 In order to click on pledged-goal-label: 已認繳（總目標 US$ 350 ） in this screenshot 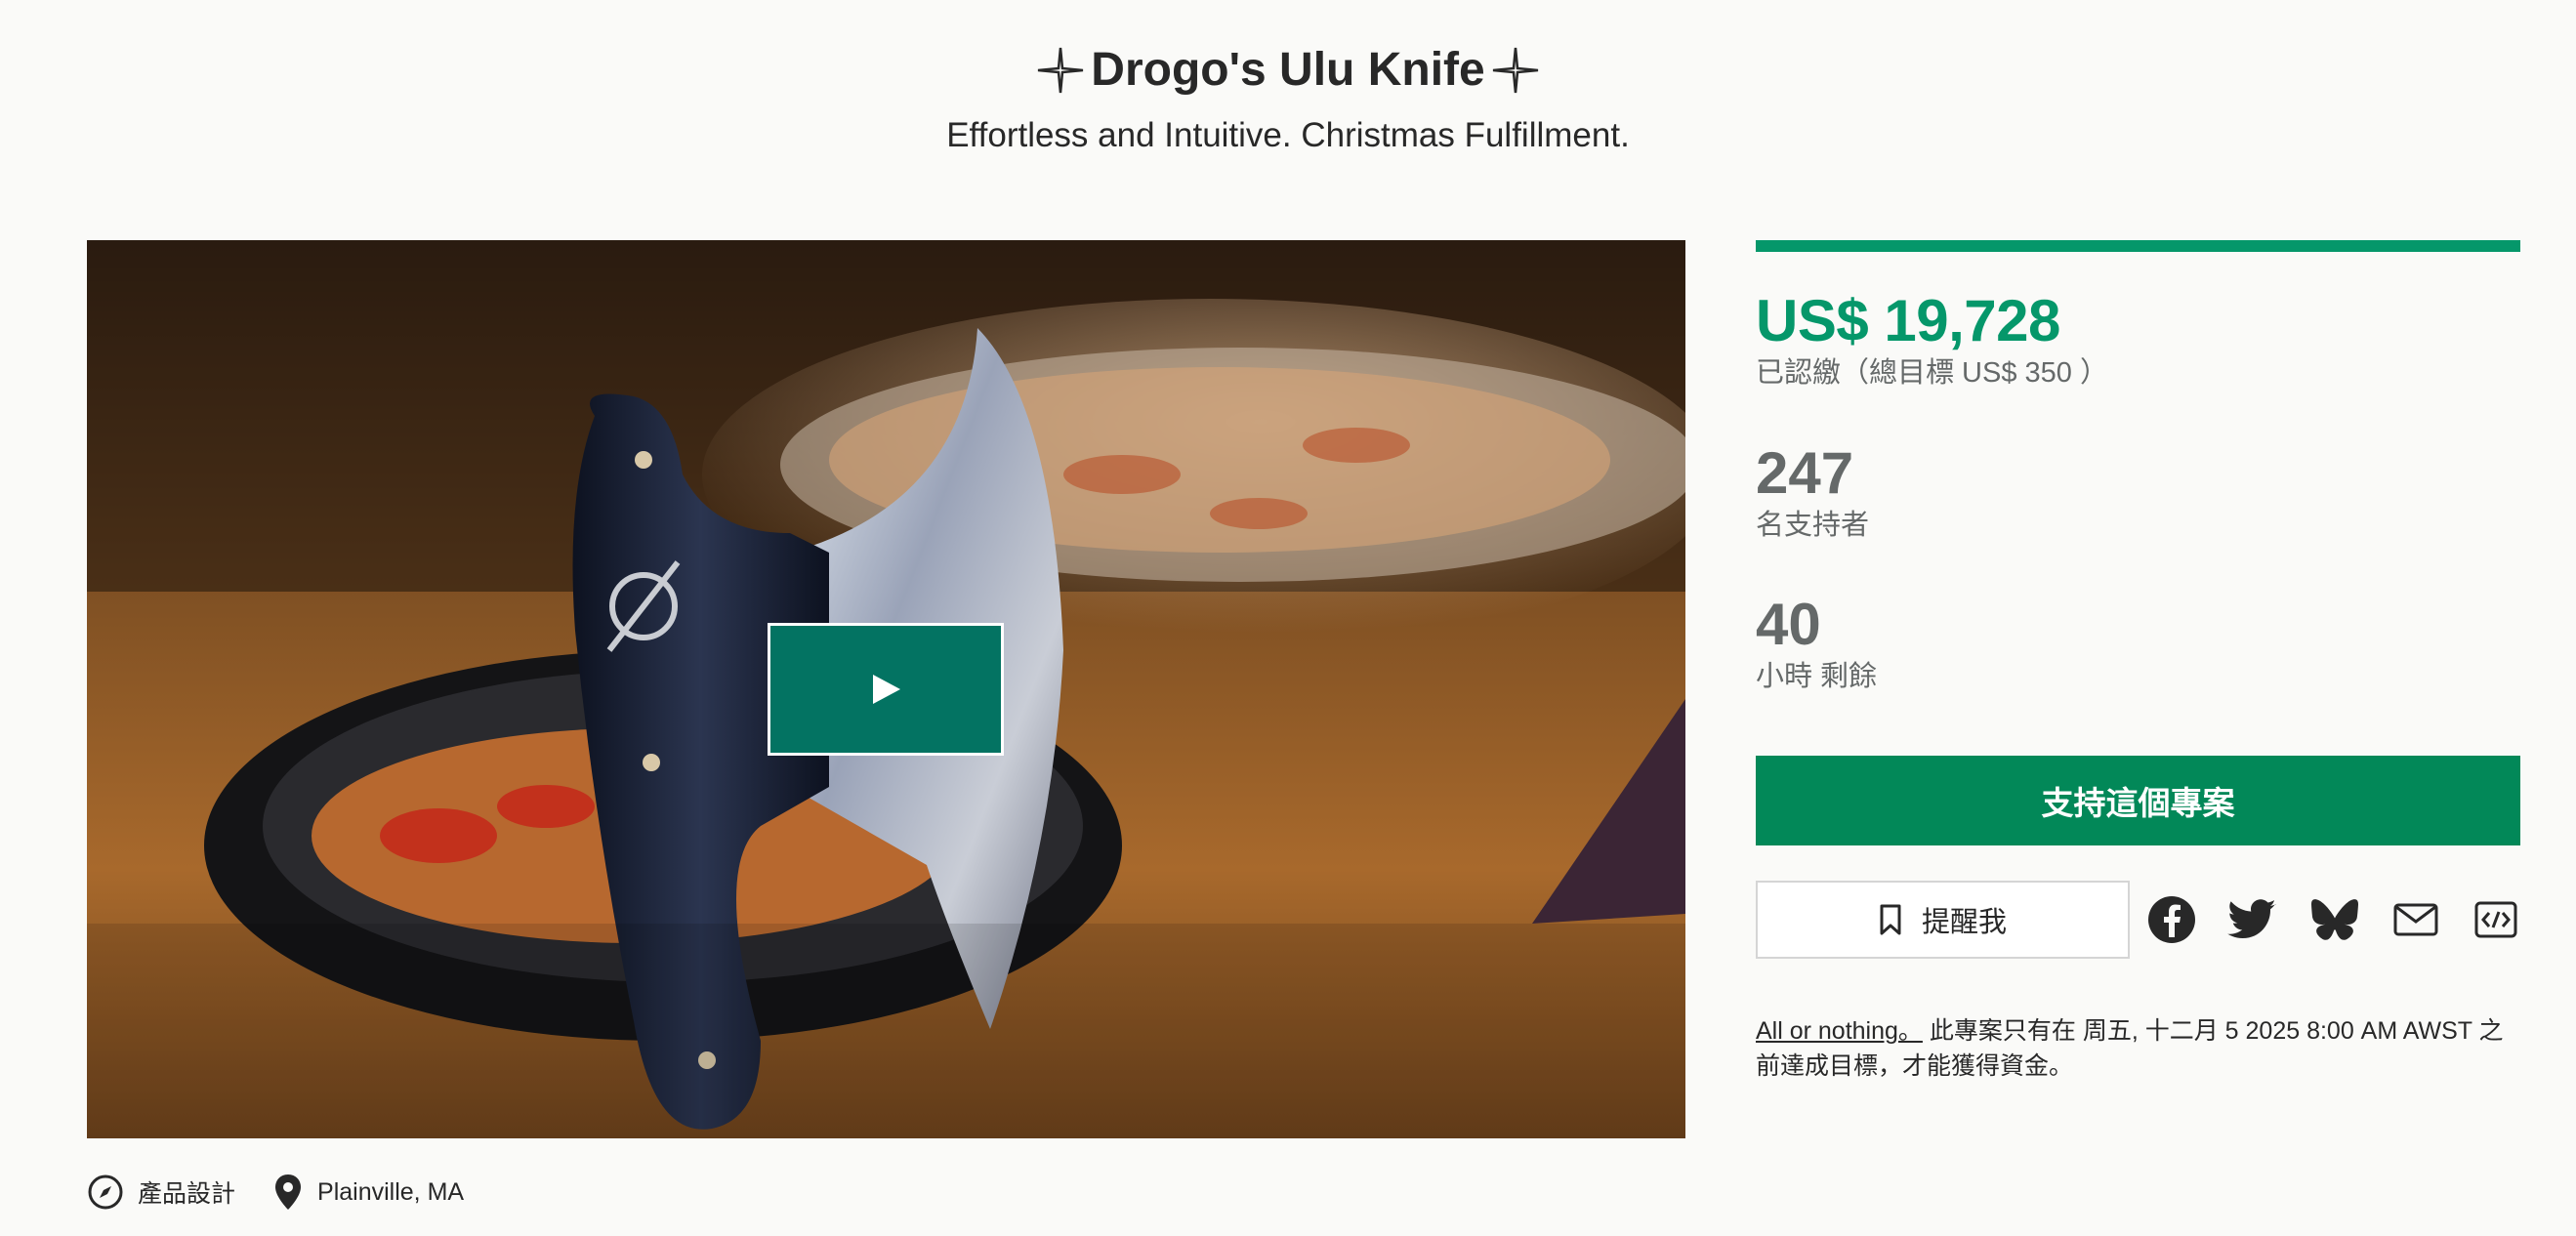, I will do `click(1932, 373)`.